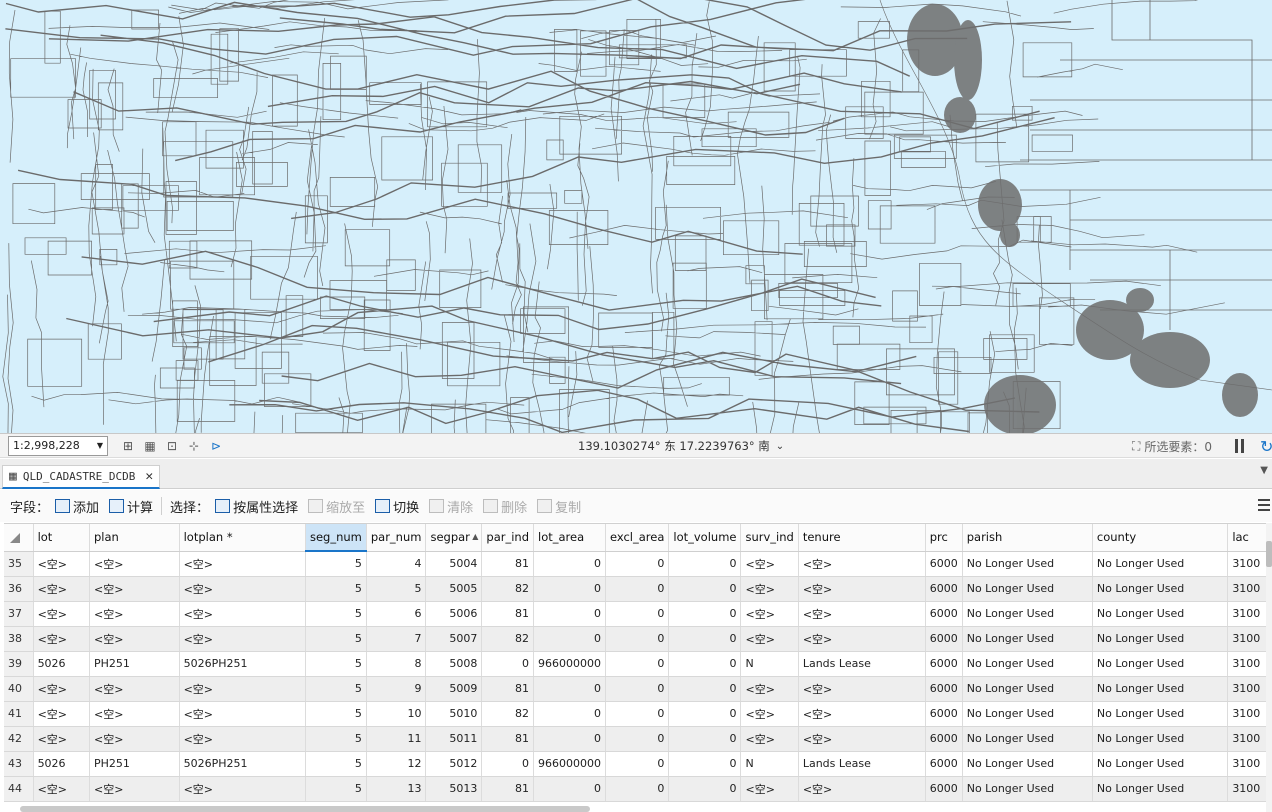  Describe the element at coordinates (944, 538) in the screenshot. I see `column-header: prc` at that location.